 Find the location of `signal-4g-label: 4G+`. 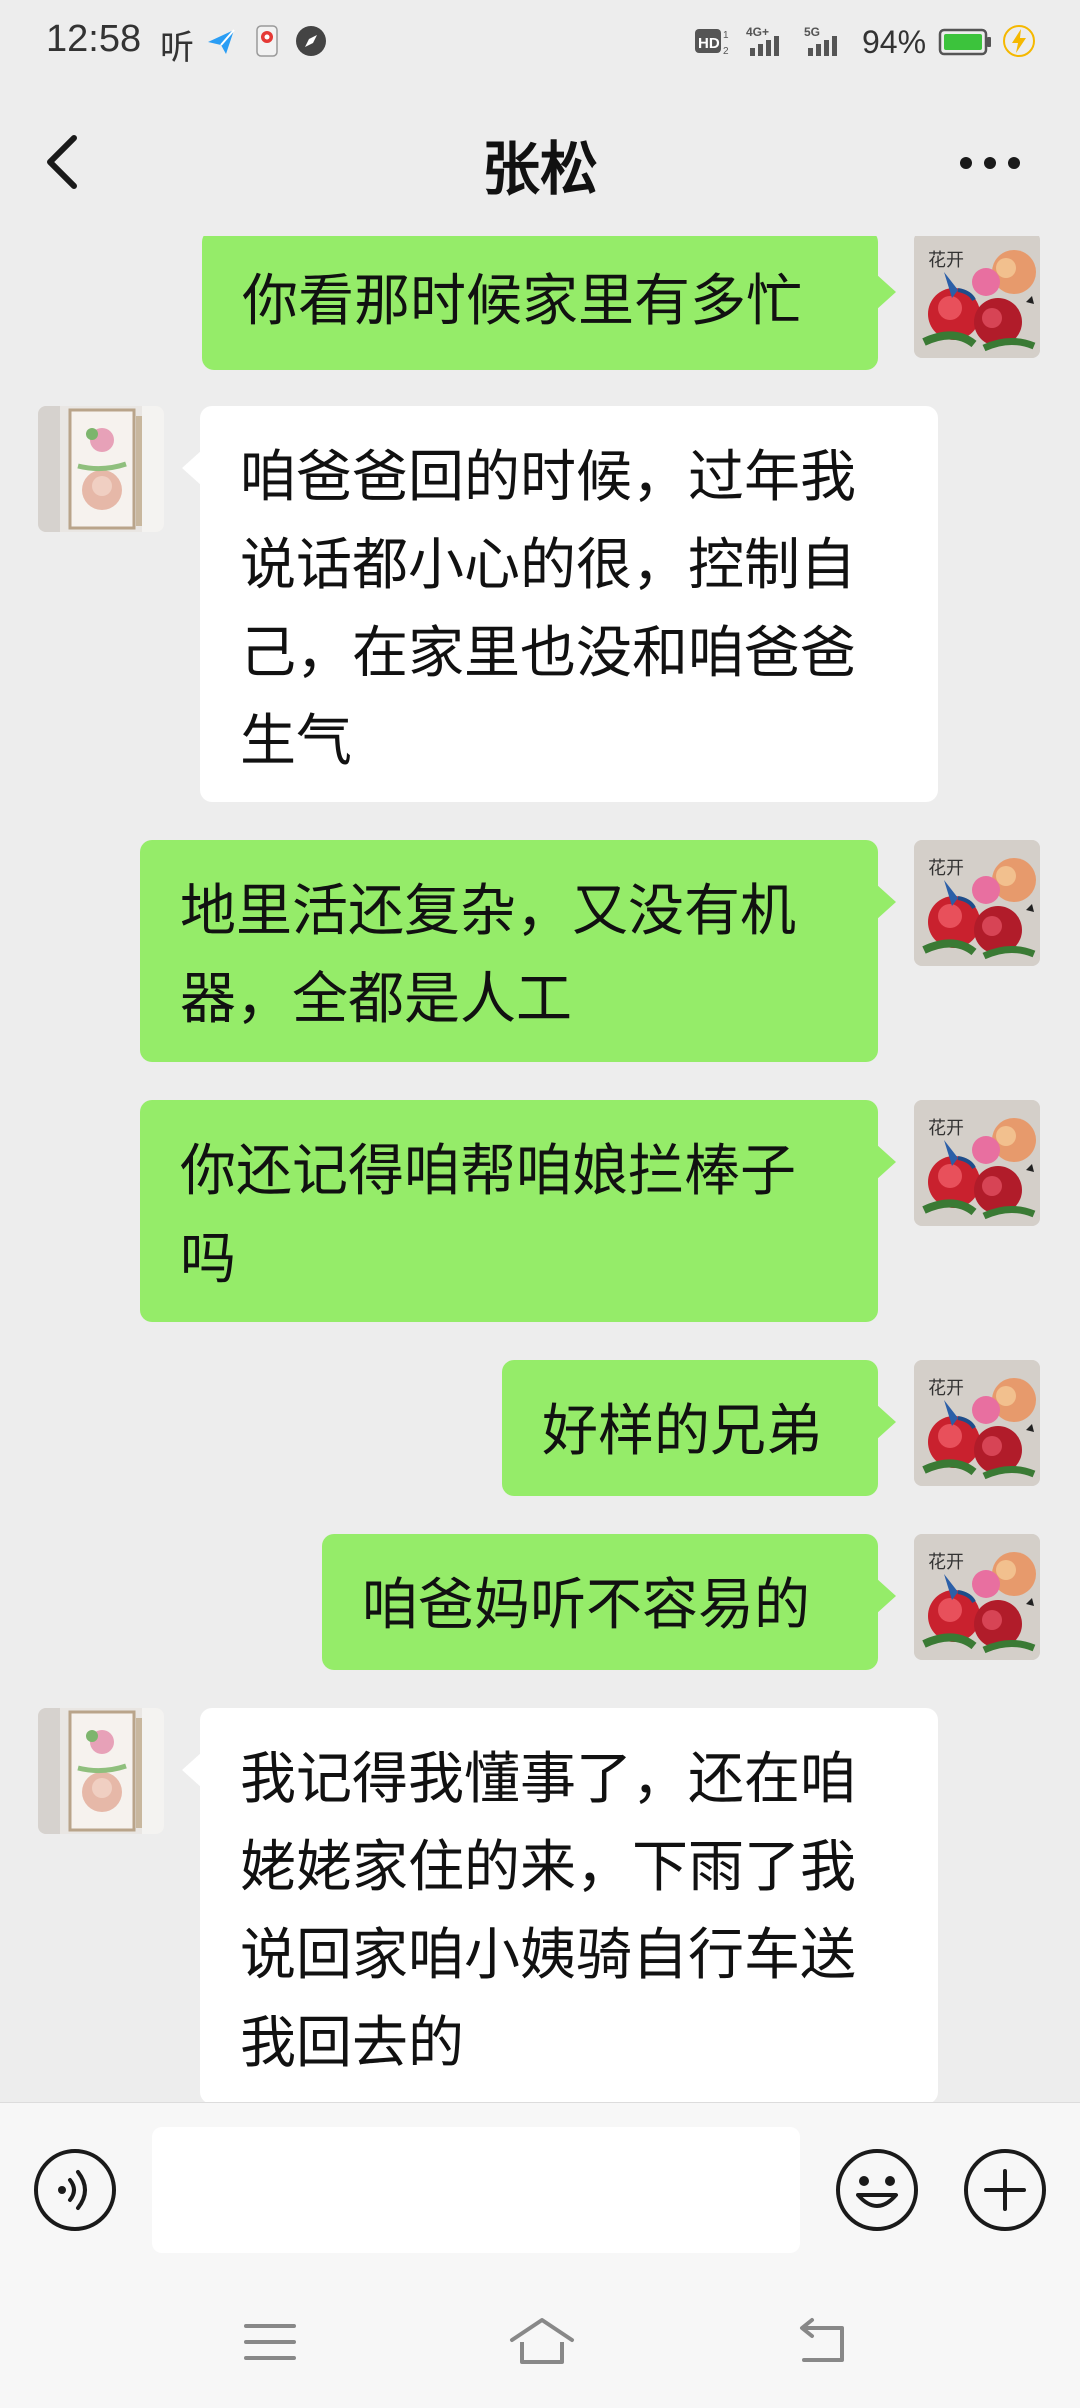

signal-4g-label: 4G+ is located at coordinates (757, 32).